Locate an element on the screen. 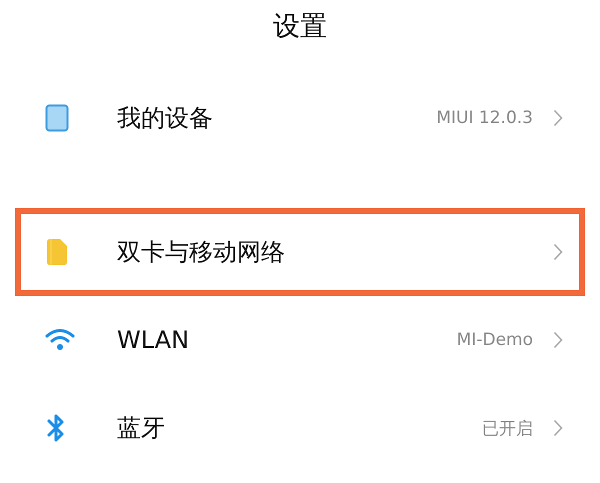  setting-label: 我的设备 is located at coordinates (165, 118).